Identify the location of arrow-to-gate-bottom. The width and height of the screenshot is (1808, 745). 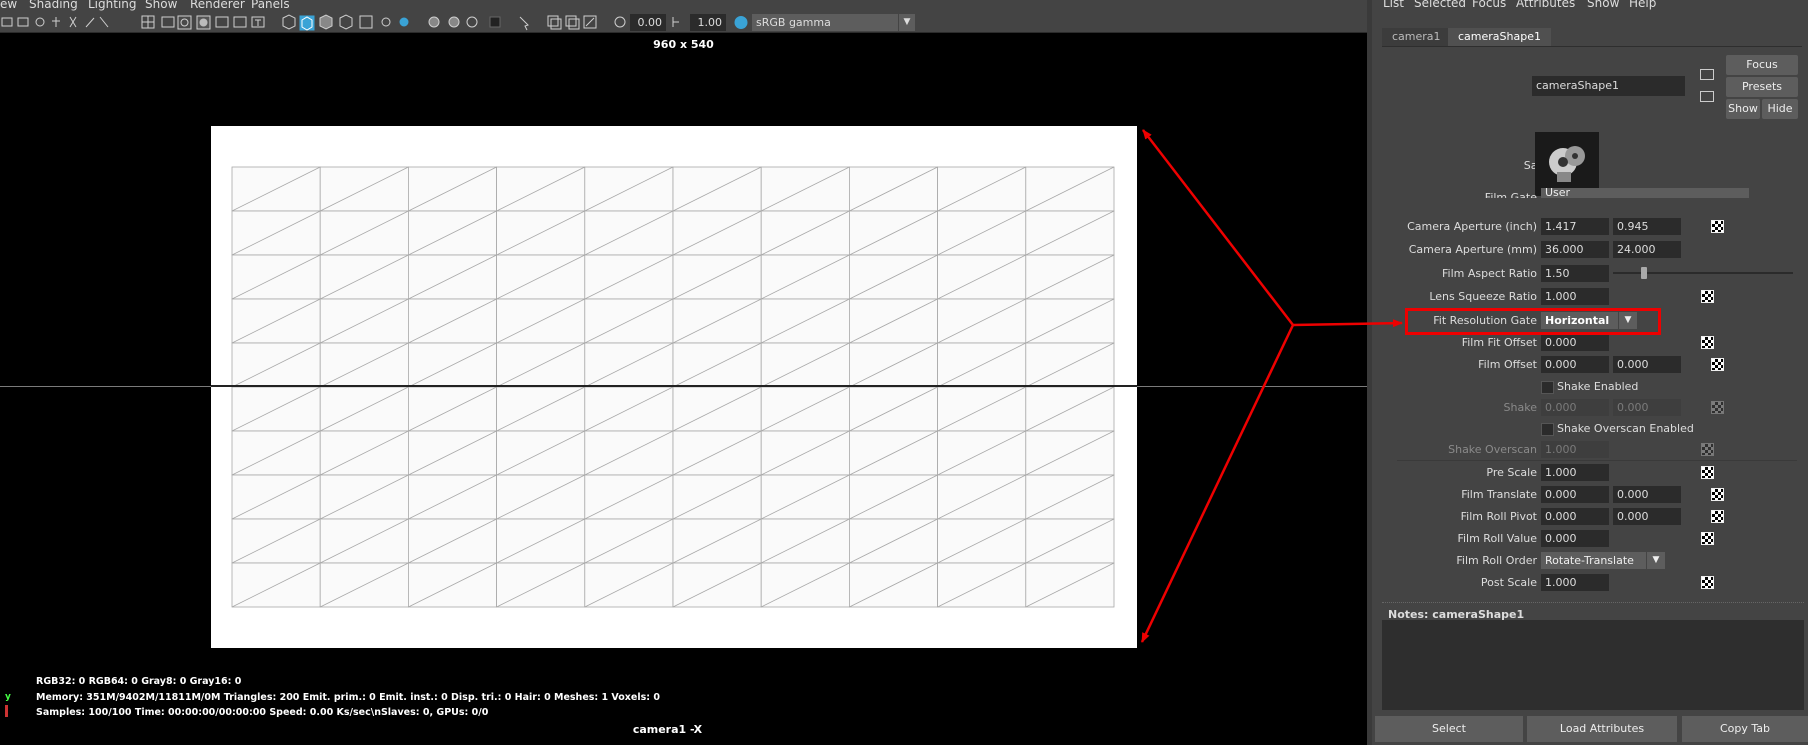
(1217, 483).